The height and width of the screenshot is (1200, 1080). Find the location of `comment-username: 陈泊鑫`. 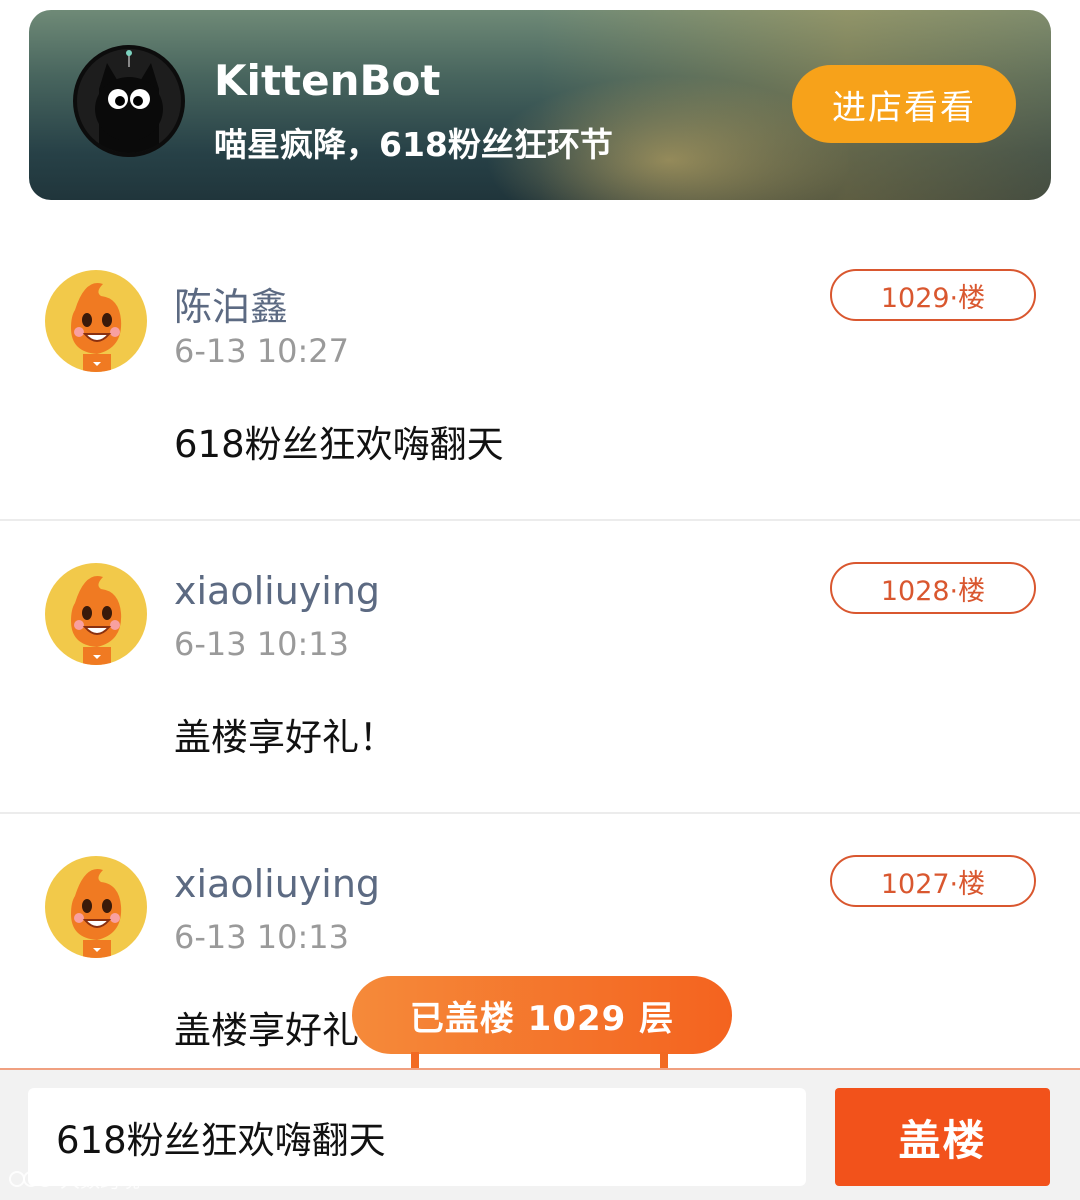

comment-username: 陈泊鑫 is located at coordinates (231, 303).